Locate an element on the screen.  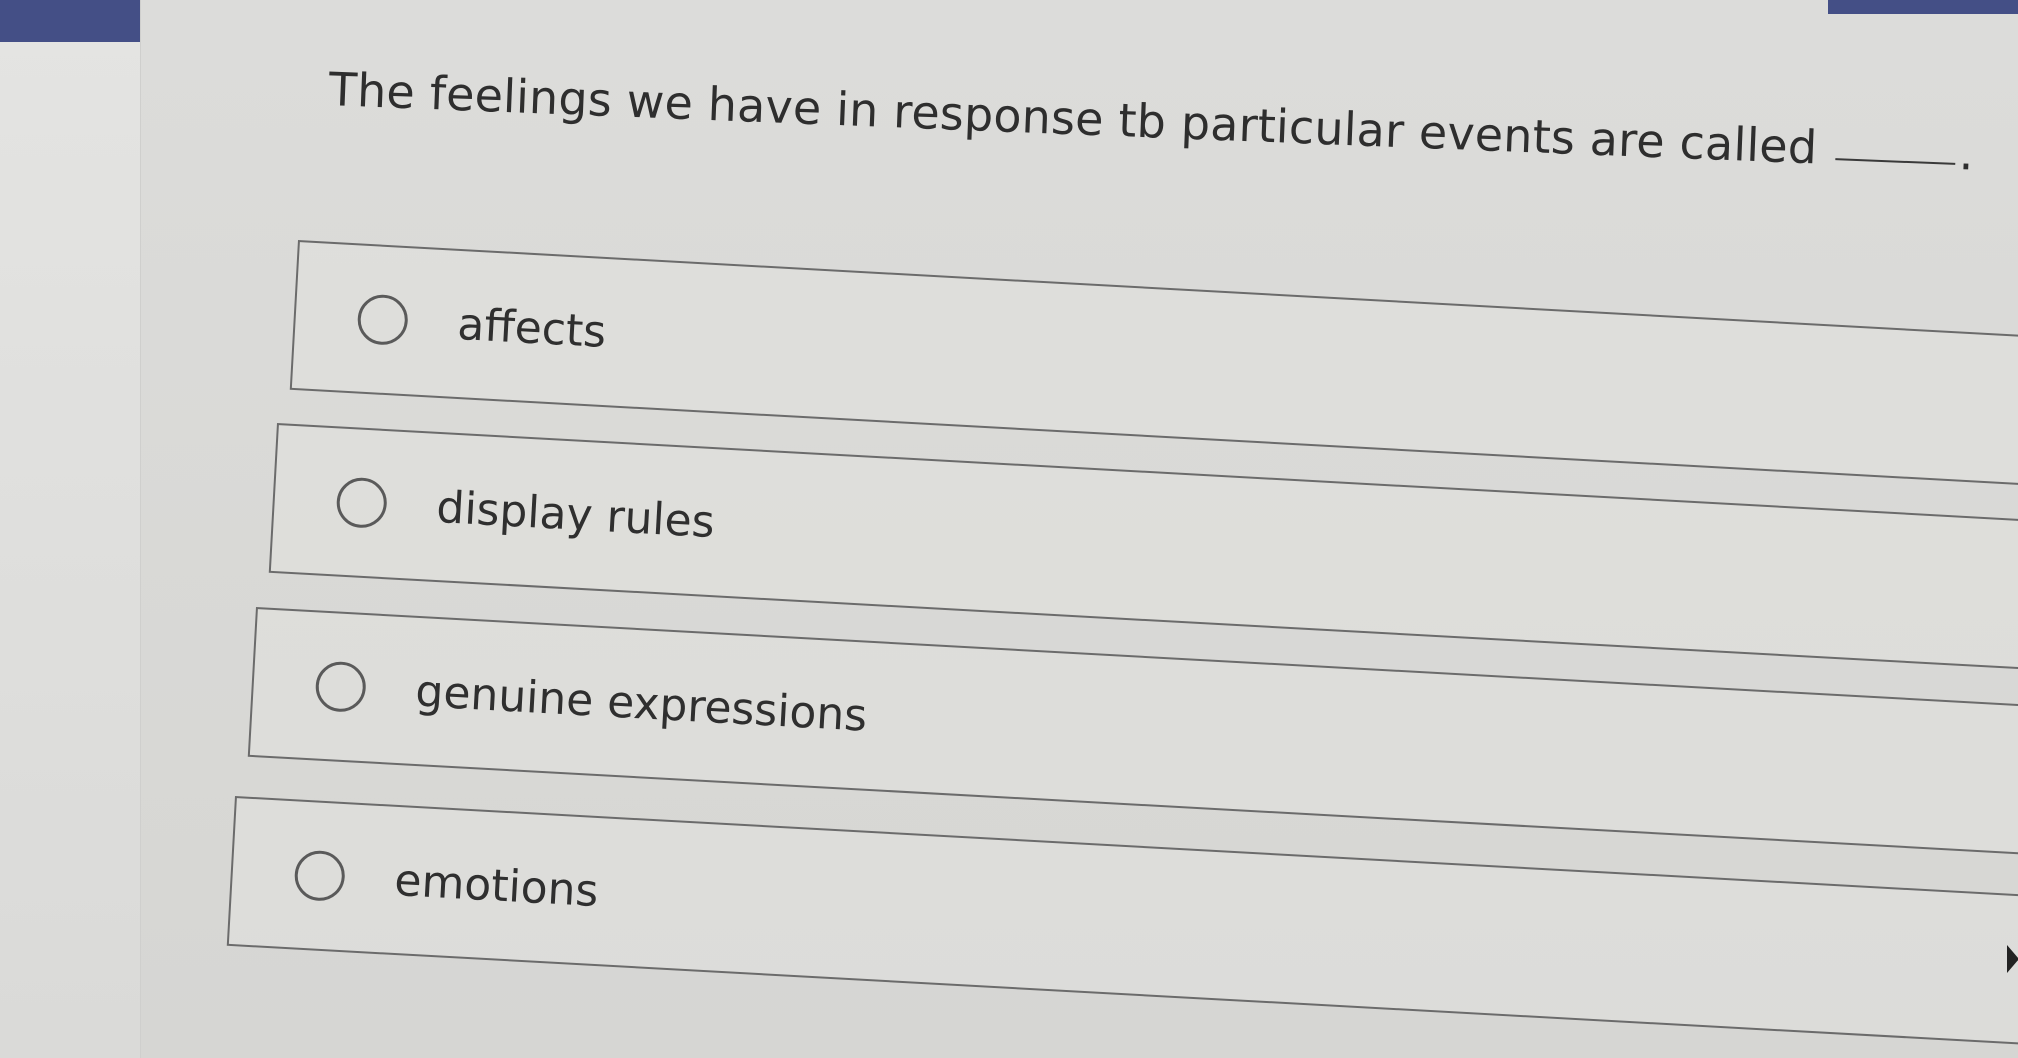
option-label: emotions is located at coordinates (496, 885).